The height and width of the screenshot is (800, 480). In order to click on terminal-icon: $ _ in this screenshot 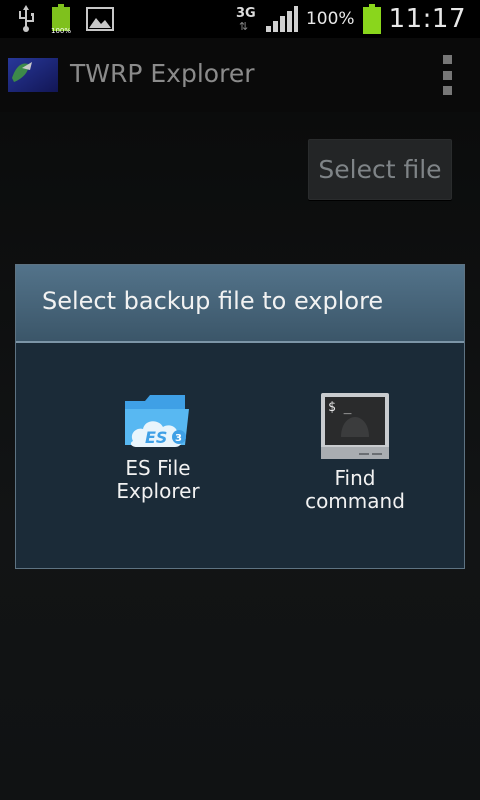, I will do `click(355, 426)`.